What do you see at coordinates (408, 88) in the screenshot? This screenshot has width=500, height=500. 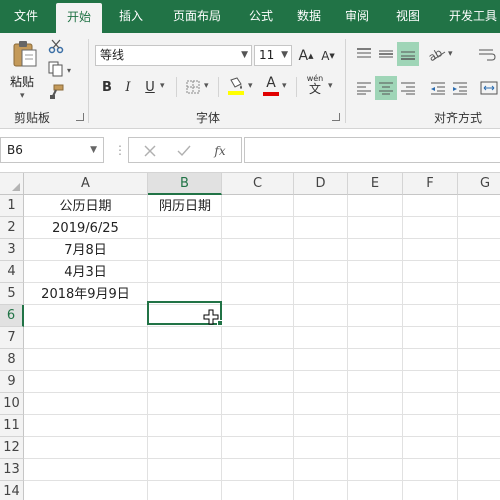 I see `align-right-icon` at bounding box center [408, 88].